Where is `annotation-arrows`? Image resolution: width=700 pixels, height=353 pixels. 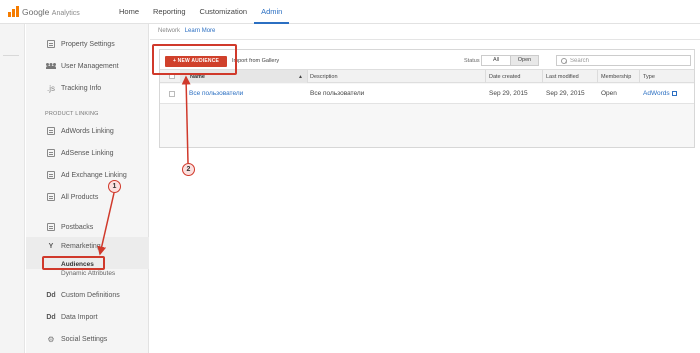 annotation-arrows is located at coordinates (144, 165).